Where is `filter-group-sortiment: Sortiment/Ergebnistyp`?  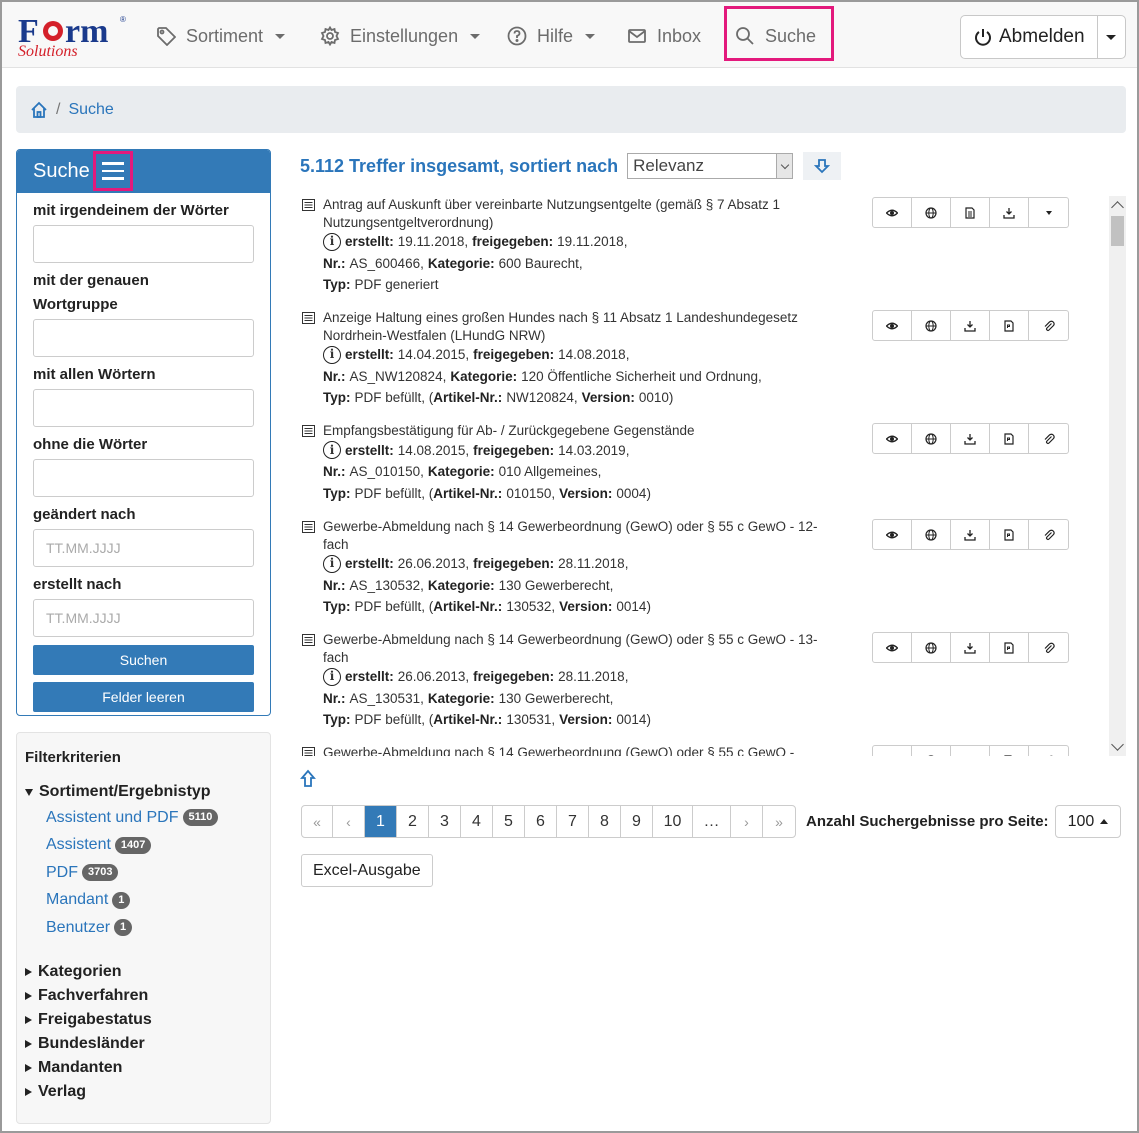 filter-group-sortiment: Sortiment/Ergebnistyp is located at coordinates (143, 792).